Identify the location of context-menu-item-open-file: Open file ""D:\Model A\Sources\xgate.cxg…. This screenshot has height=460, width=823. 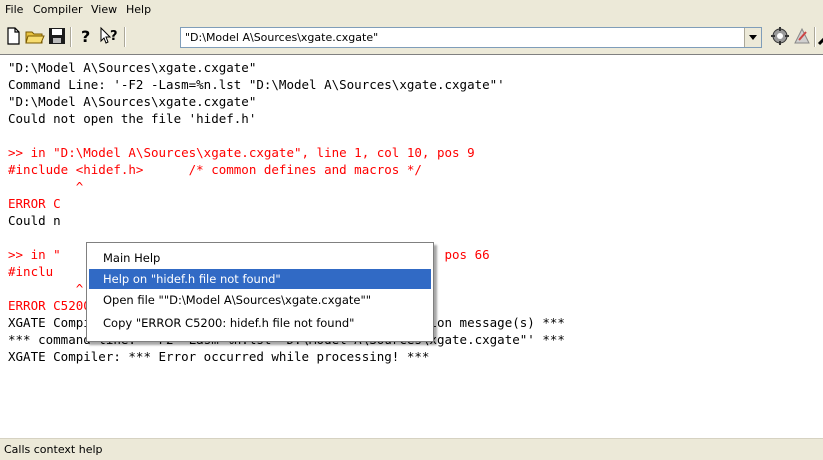
(260, 300).